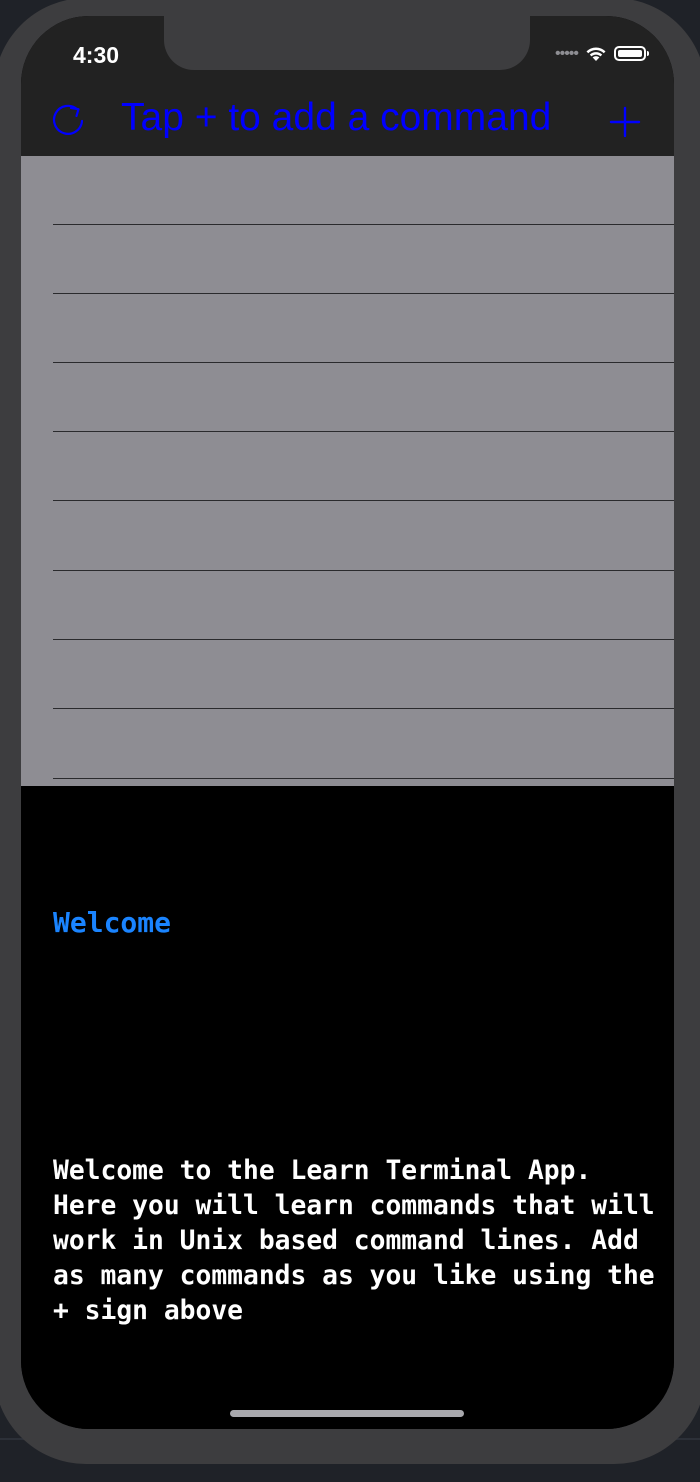 This screenshot has height=1482, width=700. What do you see at coordinates (596, 54) in the screenshot?
I see `wifi-icon` at bounding box center [596, 54].